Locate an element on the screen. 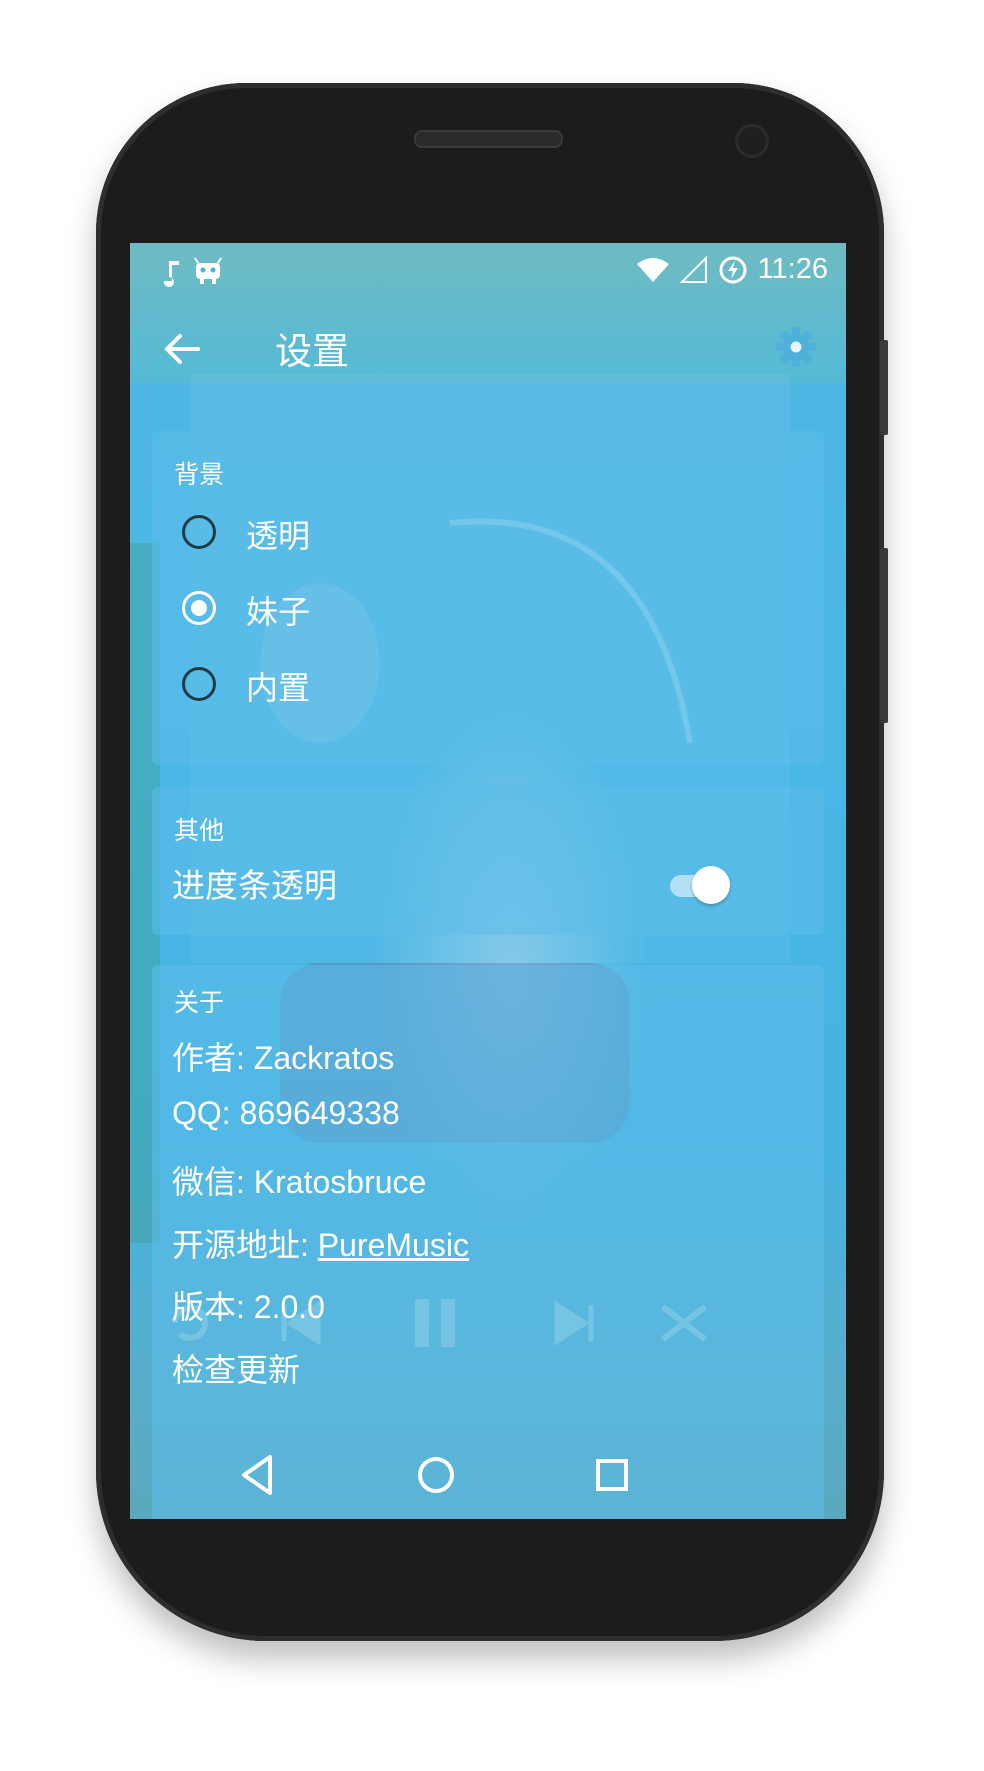 Image resolution: width=984 pixels, height=1771 pixels. source-prefix: 开源地址: is located at coordinates (245, 1245).